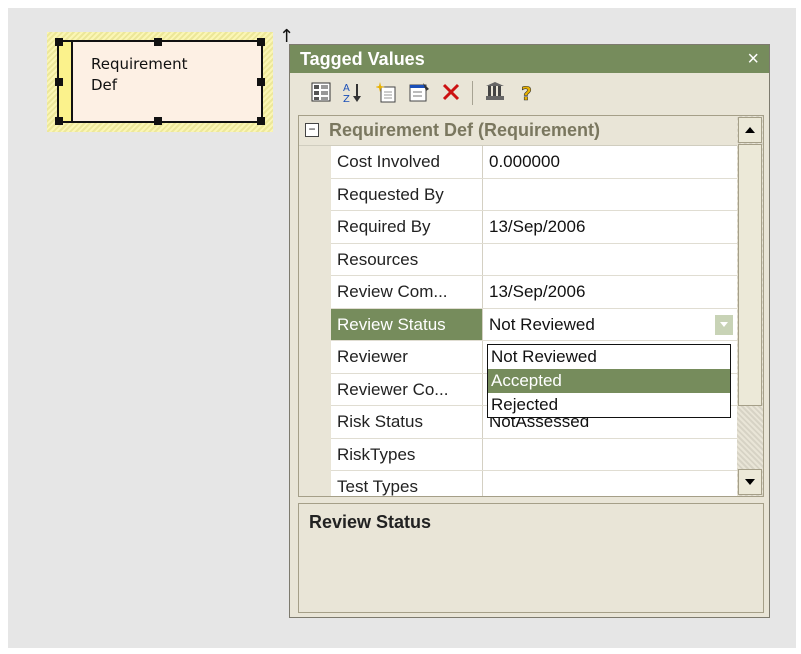 This screenshot has width=801, height=654. What do you see at coordinates (59, 42) in the screenshot?
I see `resize-handle-nw` at bounding box center [59, 42].